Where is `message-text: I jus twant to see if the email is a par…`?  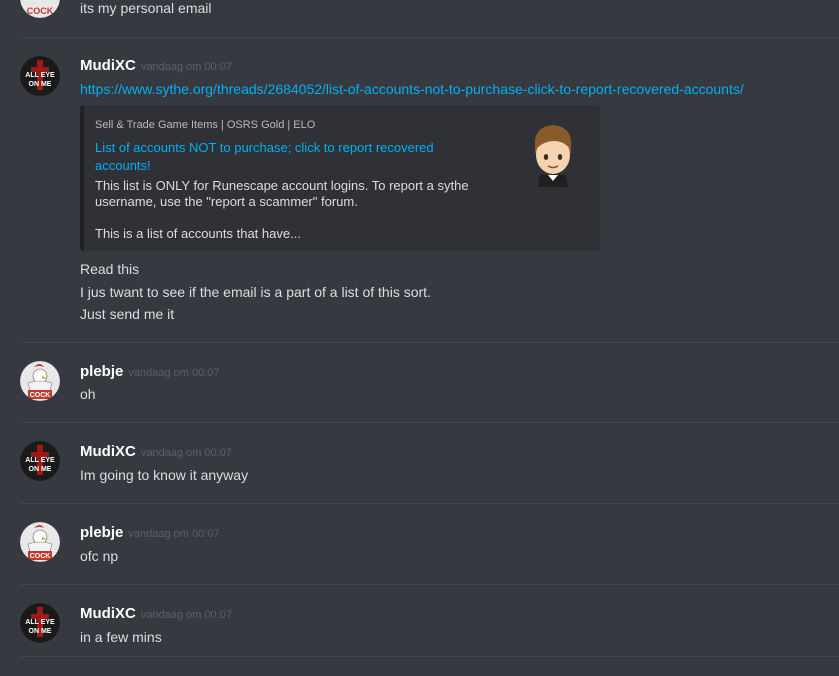 message-text: I jus twant to see if the email is a par… is located at coordinates (255, 292).